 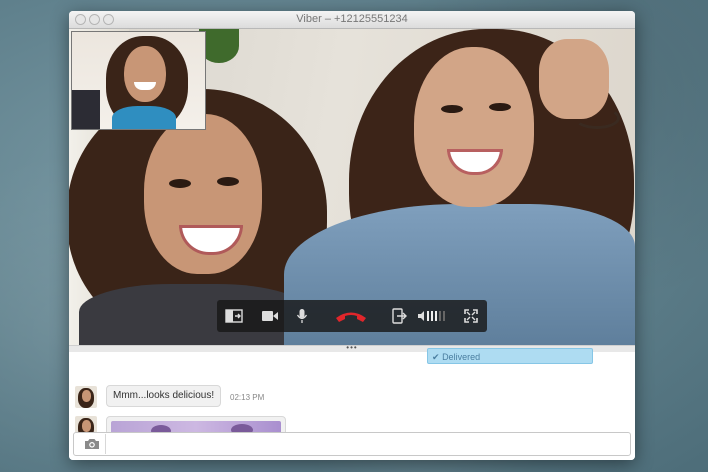 I want to click on message-bubble: Mmm...looks delicious!, so click(x=164, y=396).